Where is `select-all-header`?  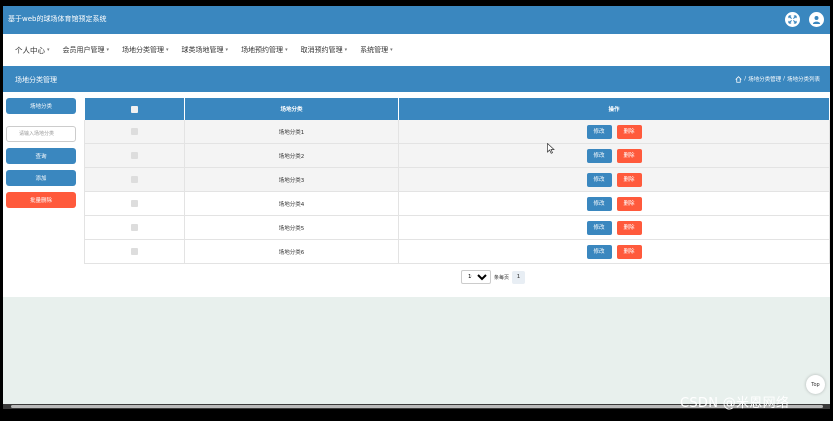
select-all-header is located at coordinates (134, 109).